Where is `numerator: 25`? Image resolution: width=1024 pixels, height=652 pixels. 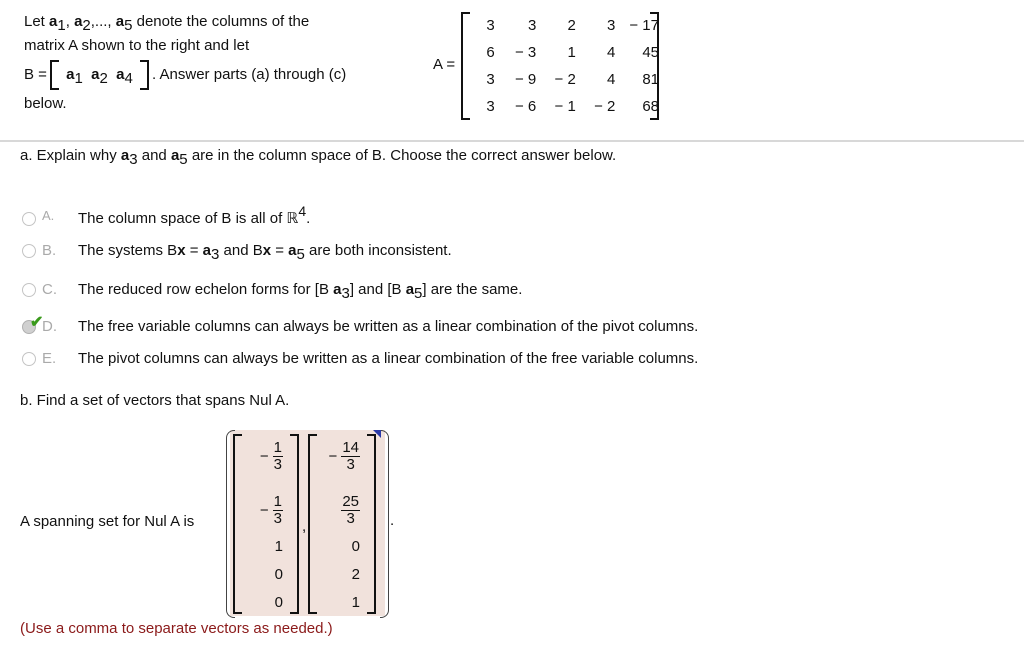
numerator: 25 is located at coordinates (350, 502).